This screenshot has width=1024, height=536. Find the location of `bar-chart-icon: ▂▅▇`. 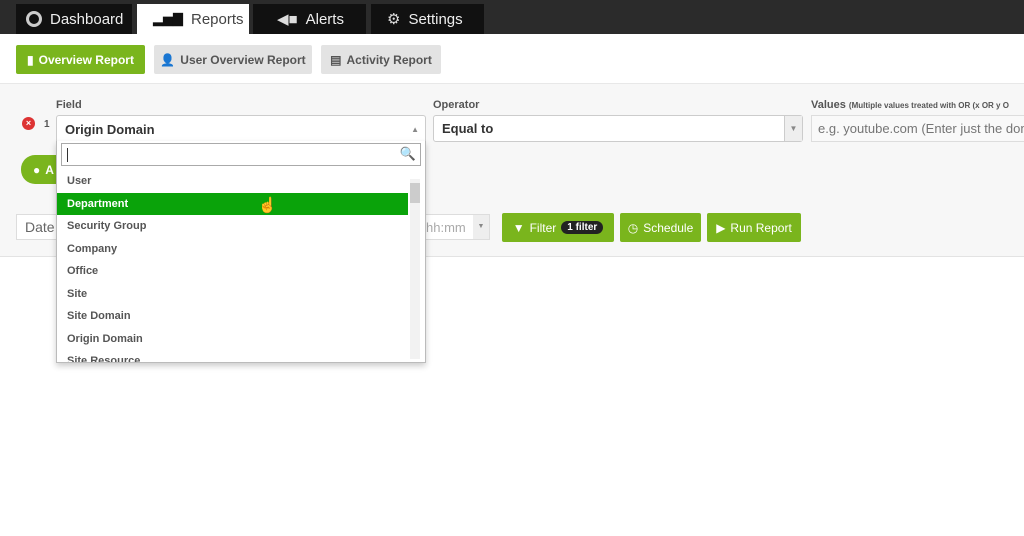

bar-chart-icon: ▂▅▇ is located at coordinates (168, 18).